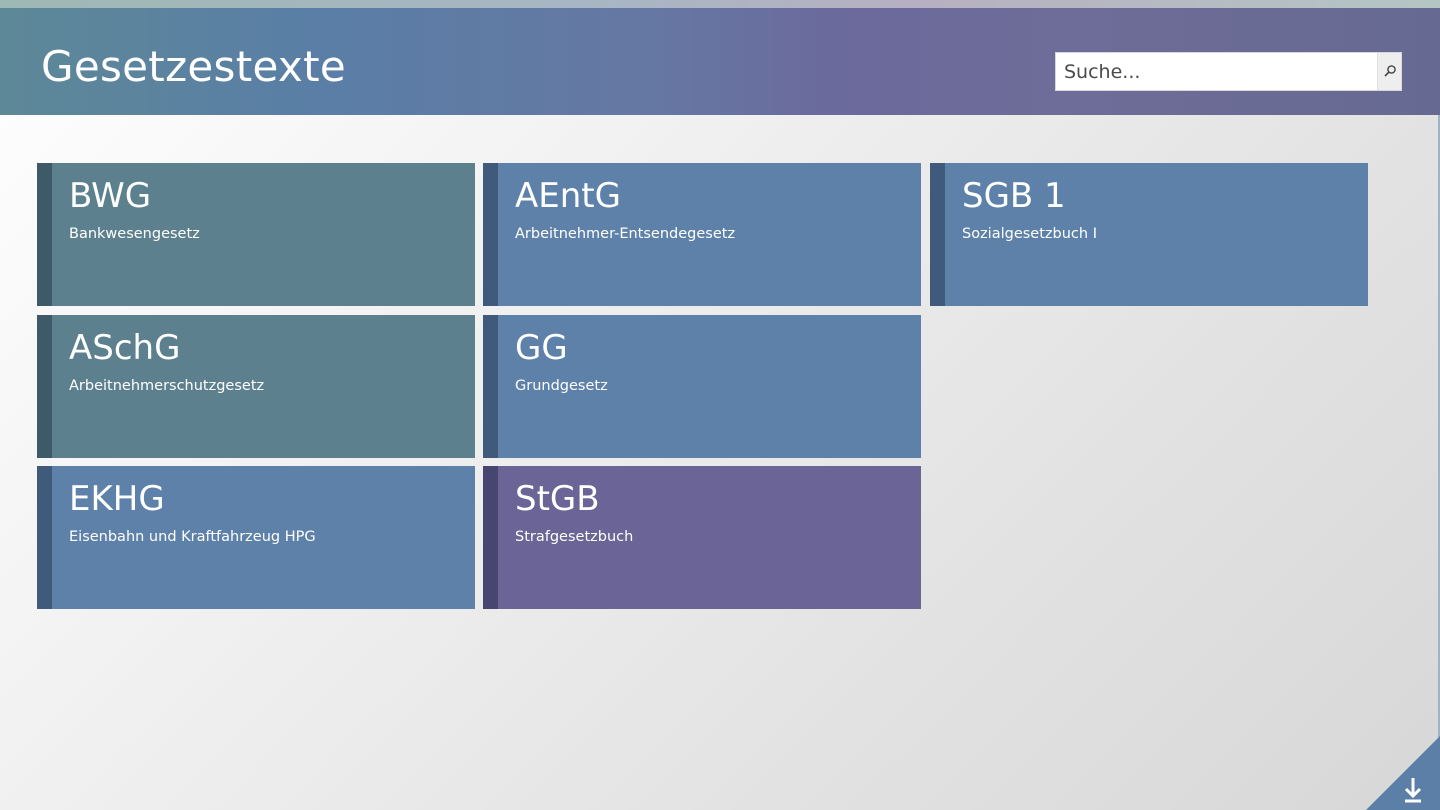 This screenshot has width=1440, height=810. What do you see at coordinates (192, 537) in the screenshot?
I see `tile-full-name: Eisenbahn und Kraftfahrzeug HPG` at bounding box center [192, 537].